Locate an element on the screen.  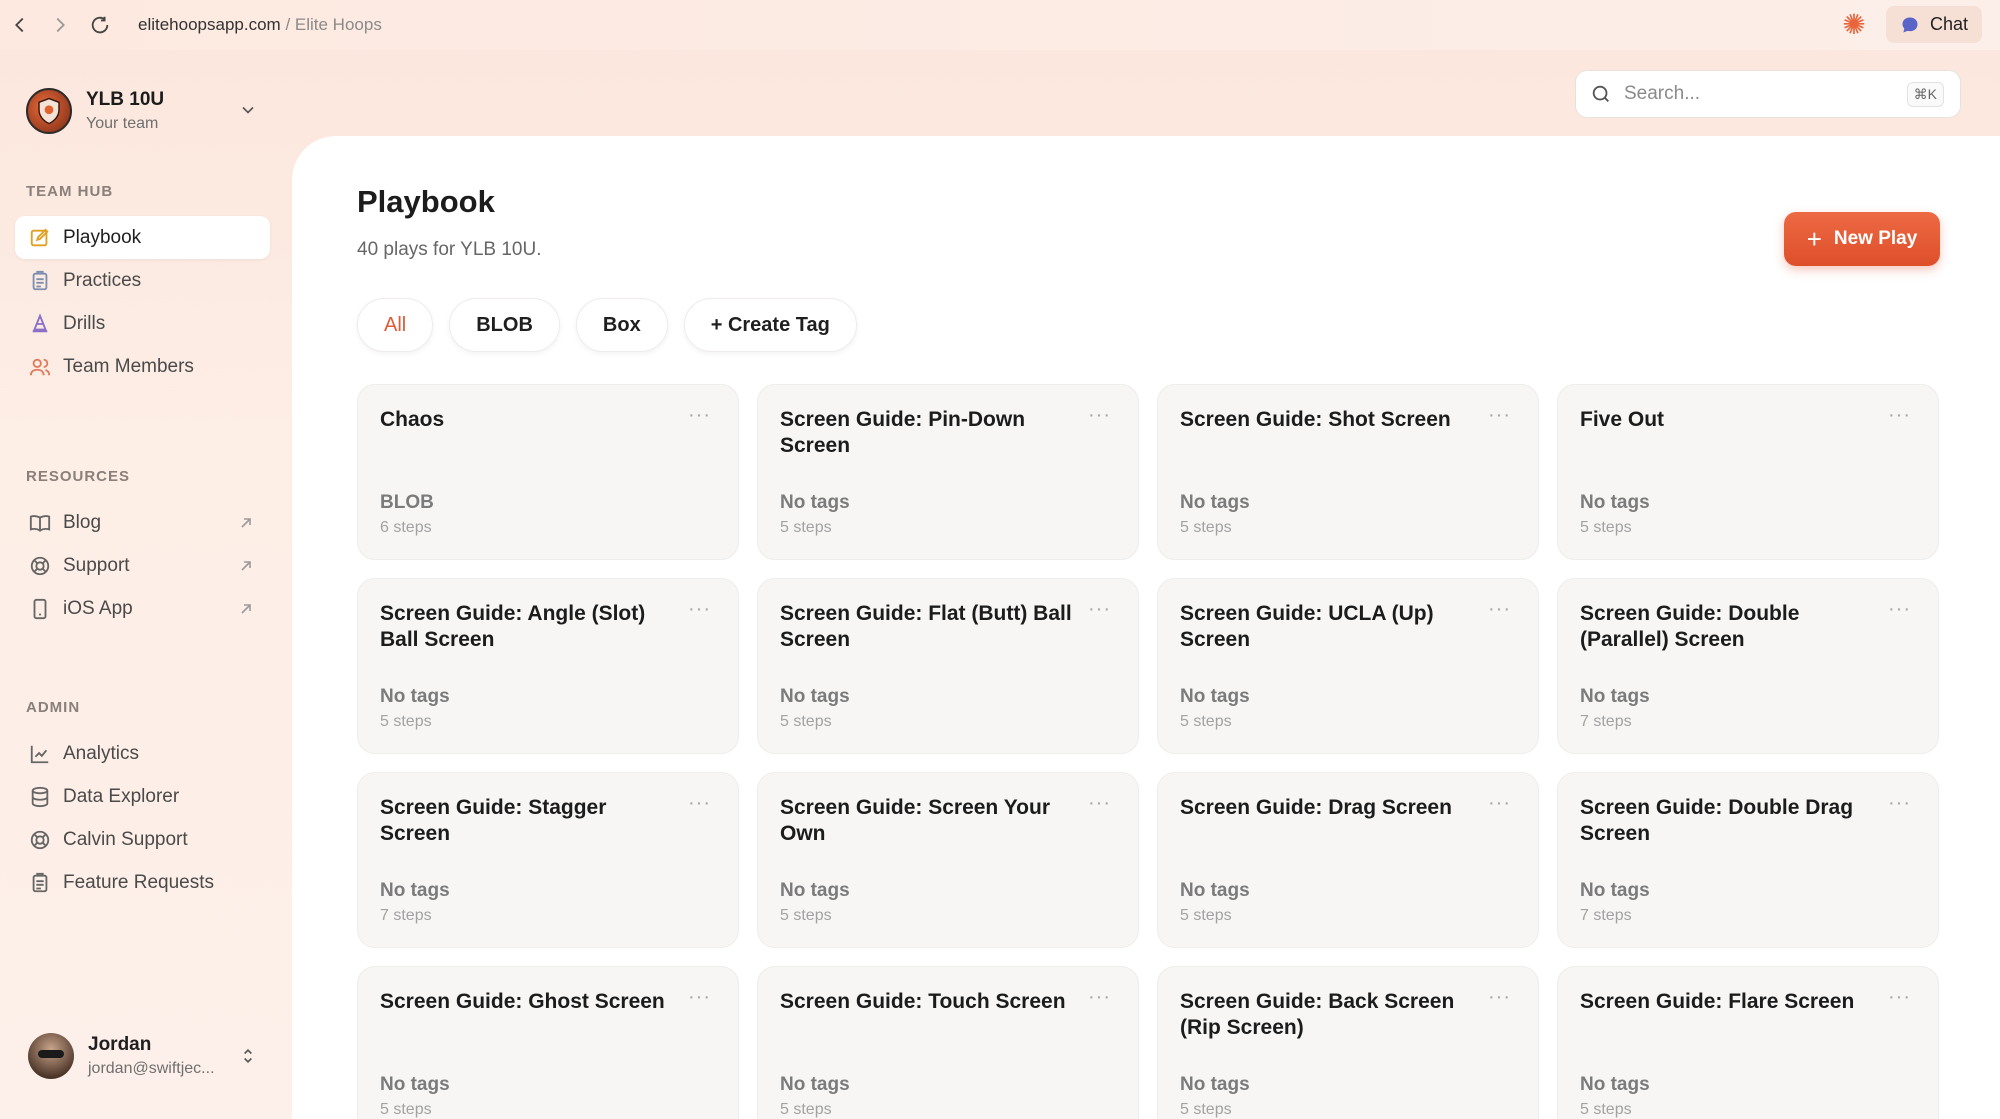
chat-button: Chat is located at coordinates (1933, 24).